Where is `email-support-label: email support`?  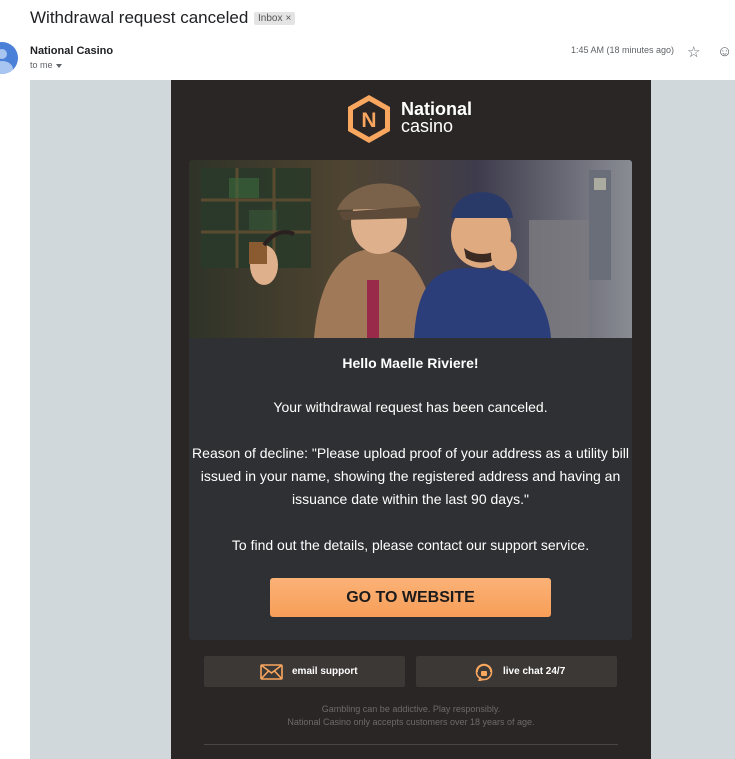 email-support-label: email support is located at coordinates (325, 671).